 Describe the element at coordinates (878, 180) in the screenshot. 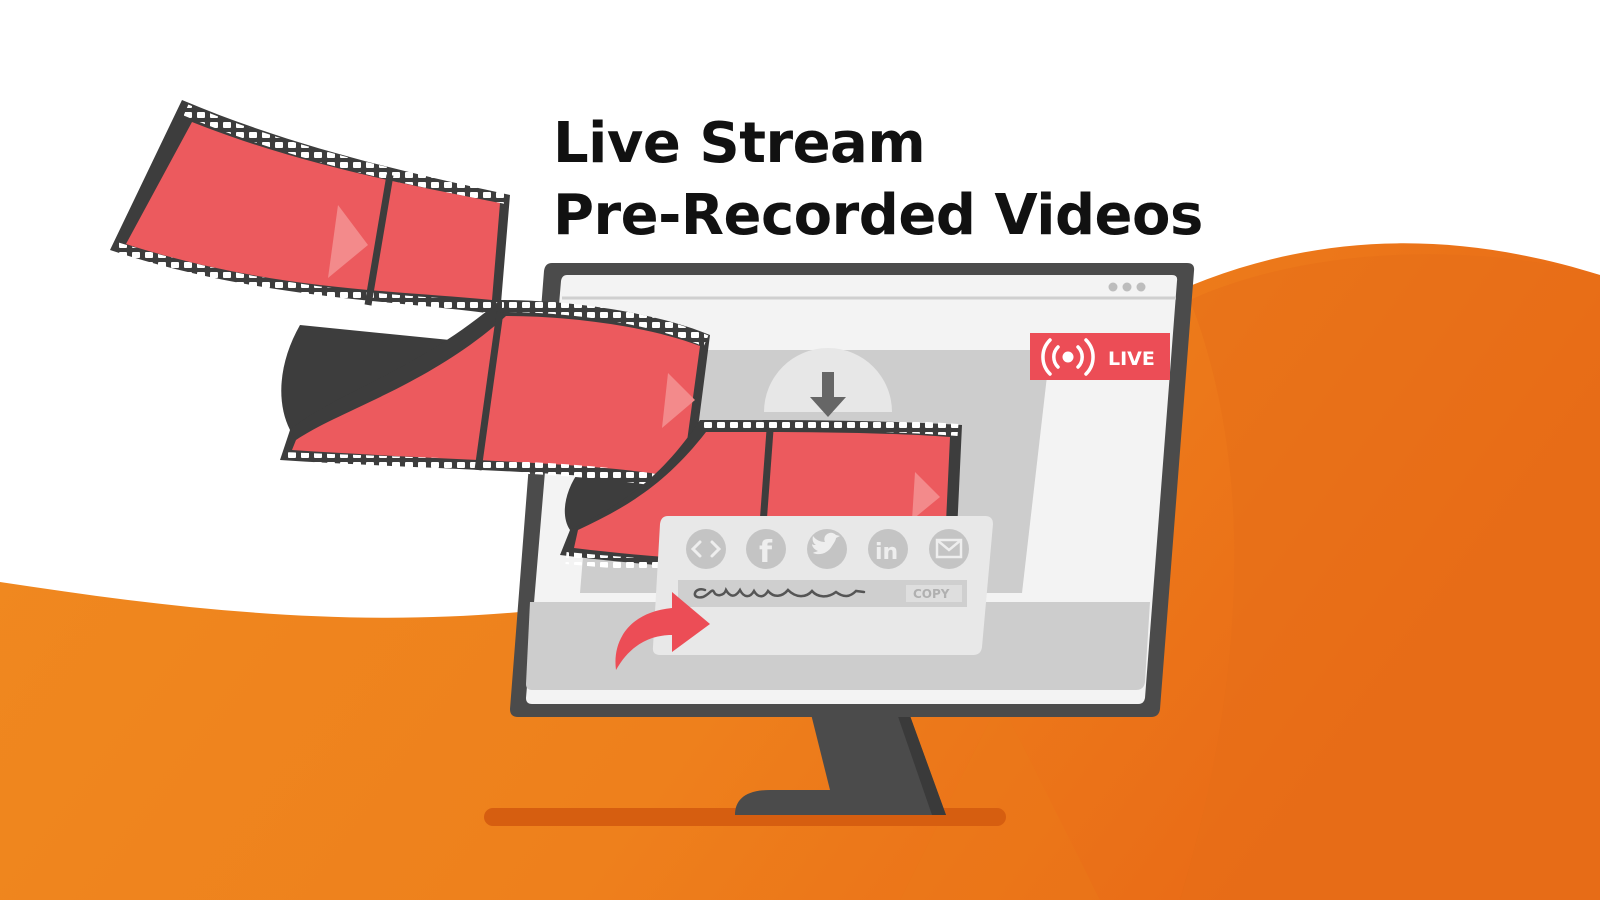

I see `headline: Live Stream Pre-Recorded Videos` at that location.